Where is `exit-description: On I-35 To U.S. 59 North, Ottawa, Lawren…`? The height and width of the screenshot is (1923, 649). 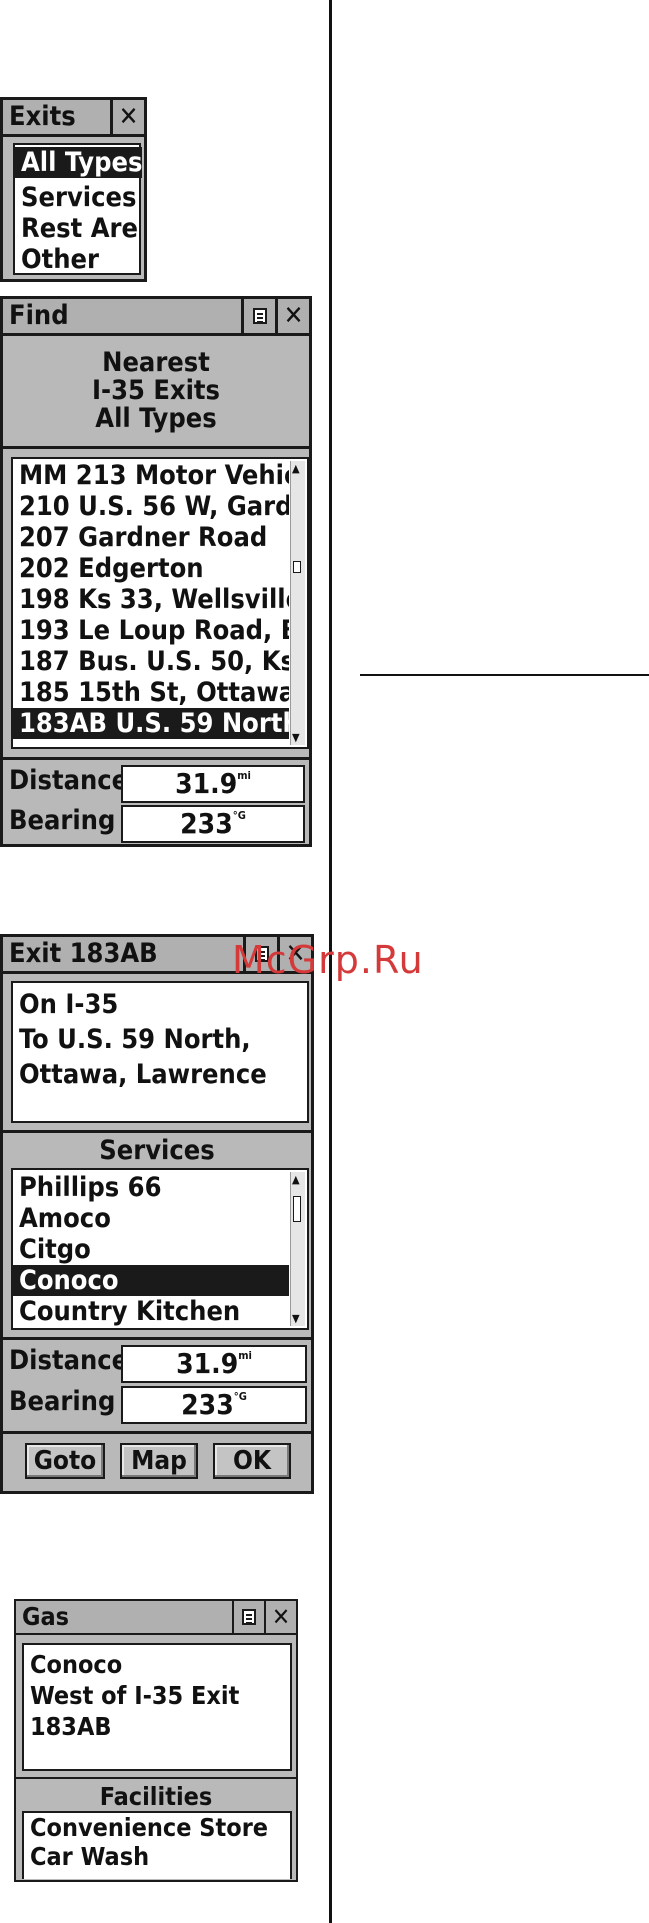 exit-description: On I-35 To U.S. 59 North, Ottawa, Lawren… is located at coordinates (160, 1052).